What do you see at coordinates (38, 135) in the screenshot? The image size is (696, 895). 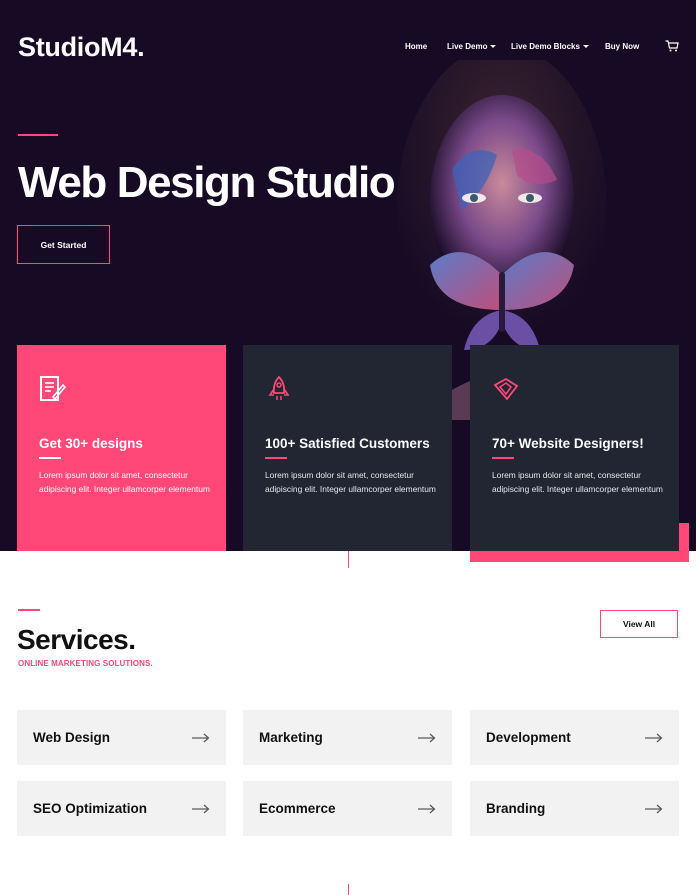 I see `hero-accent-line` at bounding box center [38, 135].